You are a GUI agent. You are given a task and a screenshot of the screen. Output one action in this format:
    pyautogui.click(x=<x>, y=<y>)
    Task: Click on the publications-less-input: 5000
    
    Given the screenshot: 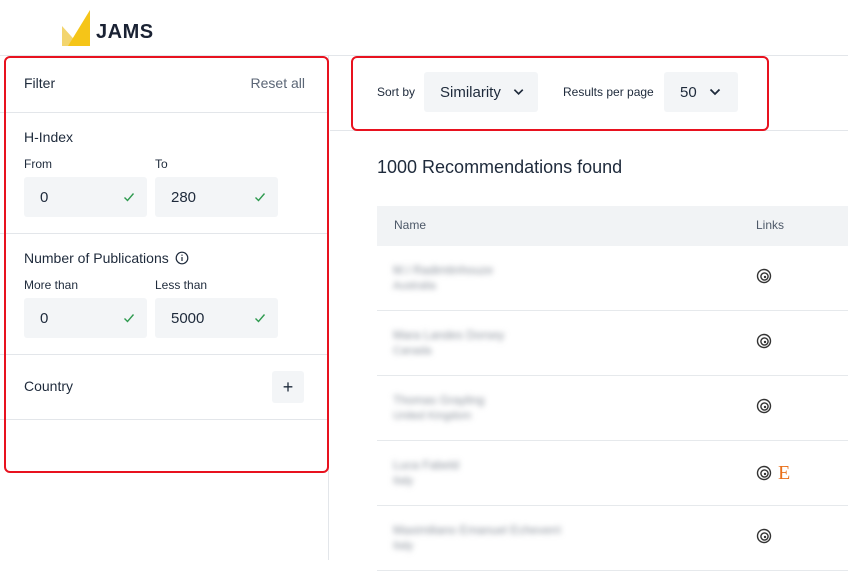 What is the action you would take?
    pyautogui.click(x=216, y=318)
    